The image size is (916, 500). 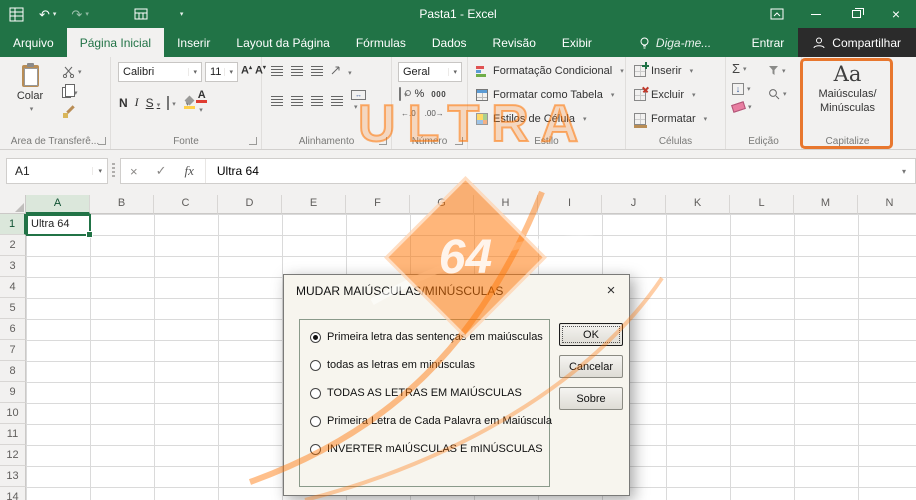 What do you see at coordinates (403, 94) in the screenshot?
I see `accounting-format-button` at bounding box center [403, 94].